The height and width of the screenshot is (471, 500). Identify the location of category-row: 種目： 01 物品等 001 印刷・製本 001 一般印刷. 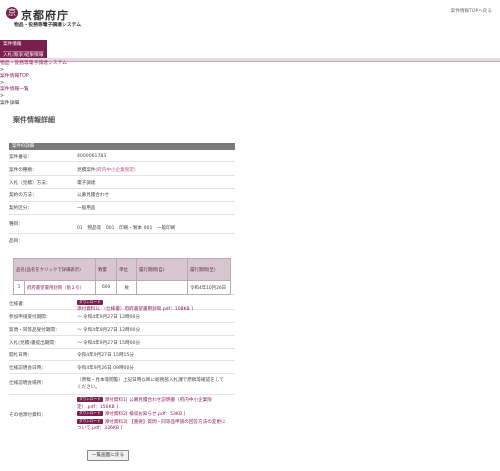
(122, 224).